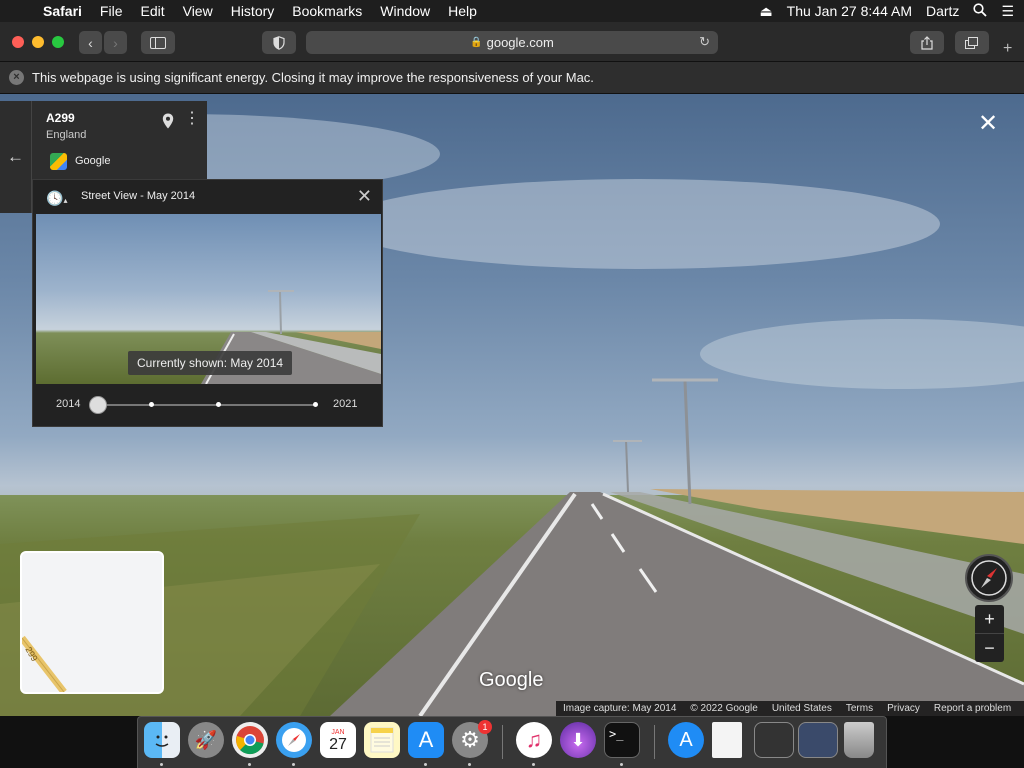  I want to click on spotlight-search-icon, so click(980, 11).